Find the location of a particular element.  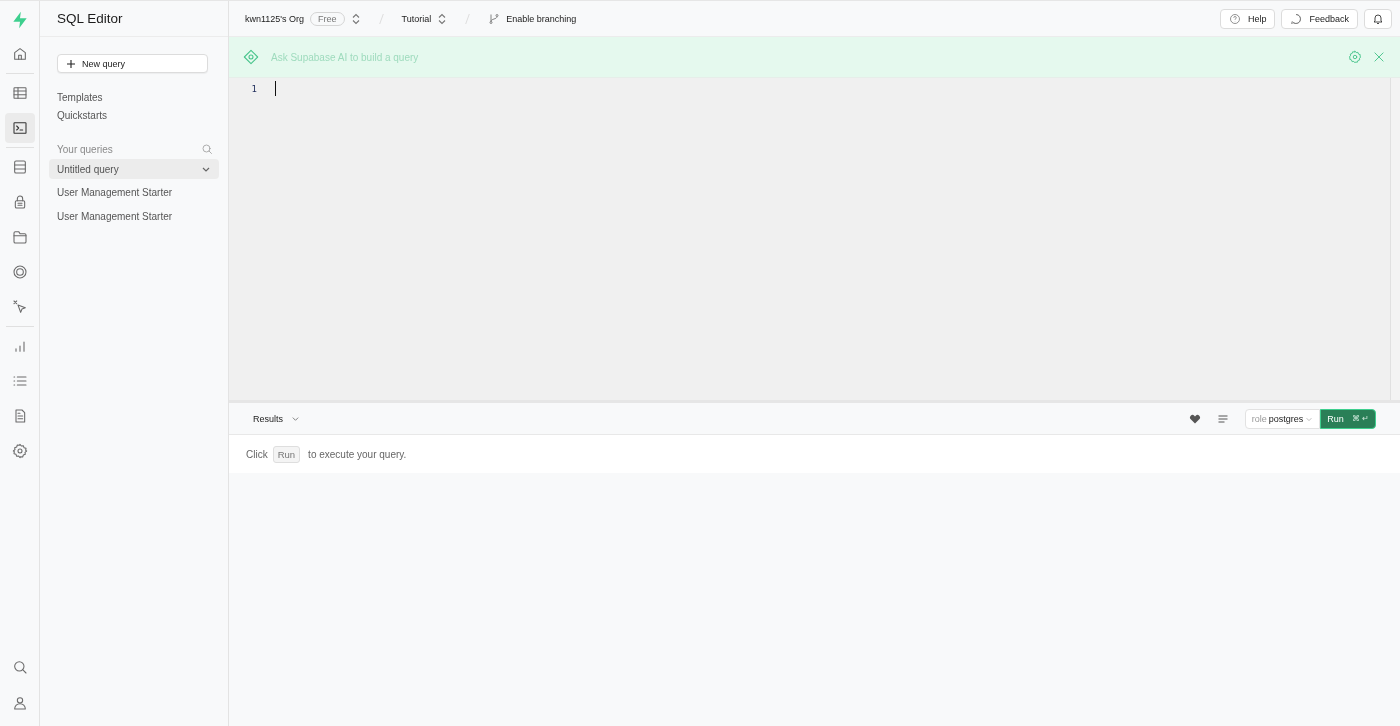

section-title: Your queries is located at coordinates (85, 149).